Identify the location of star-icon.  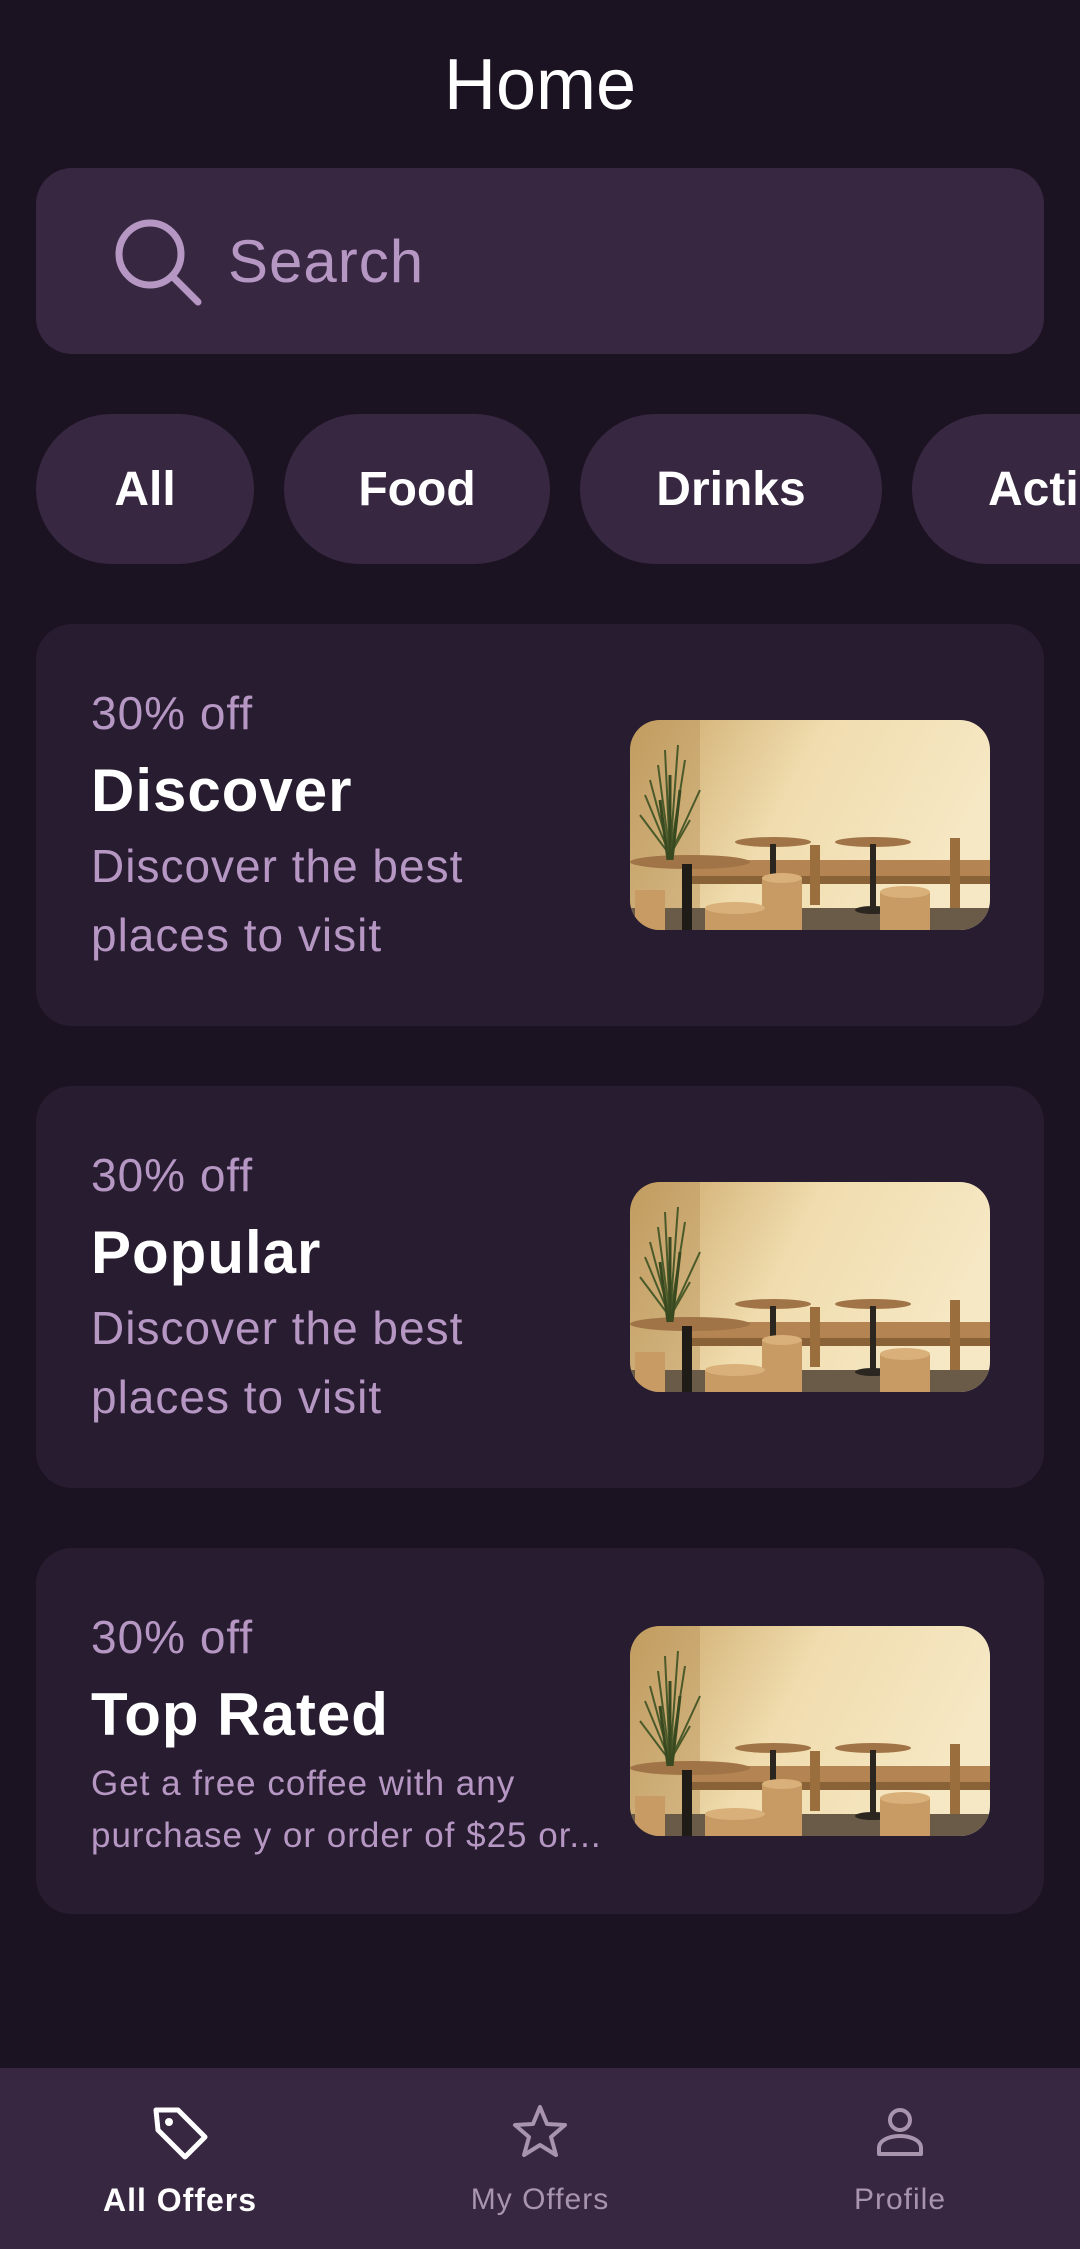
(540, 2131).